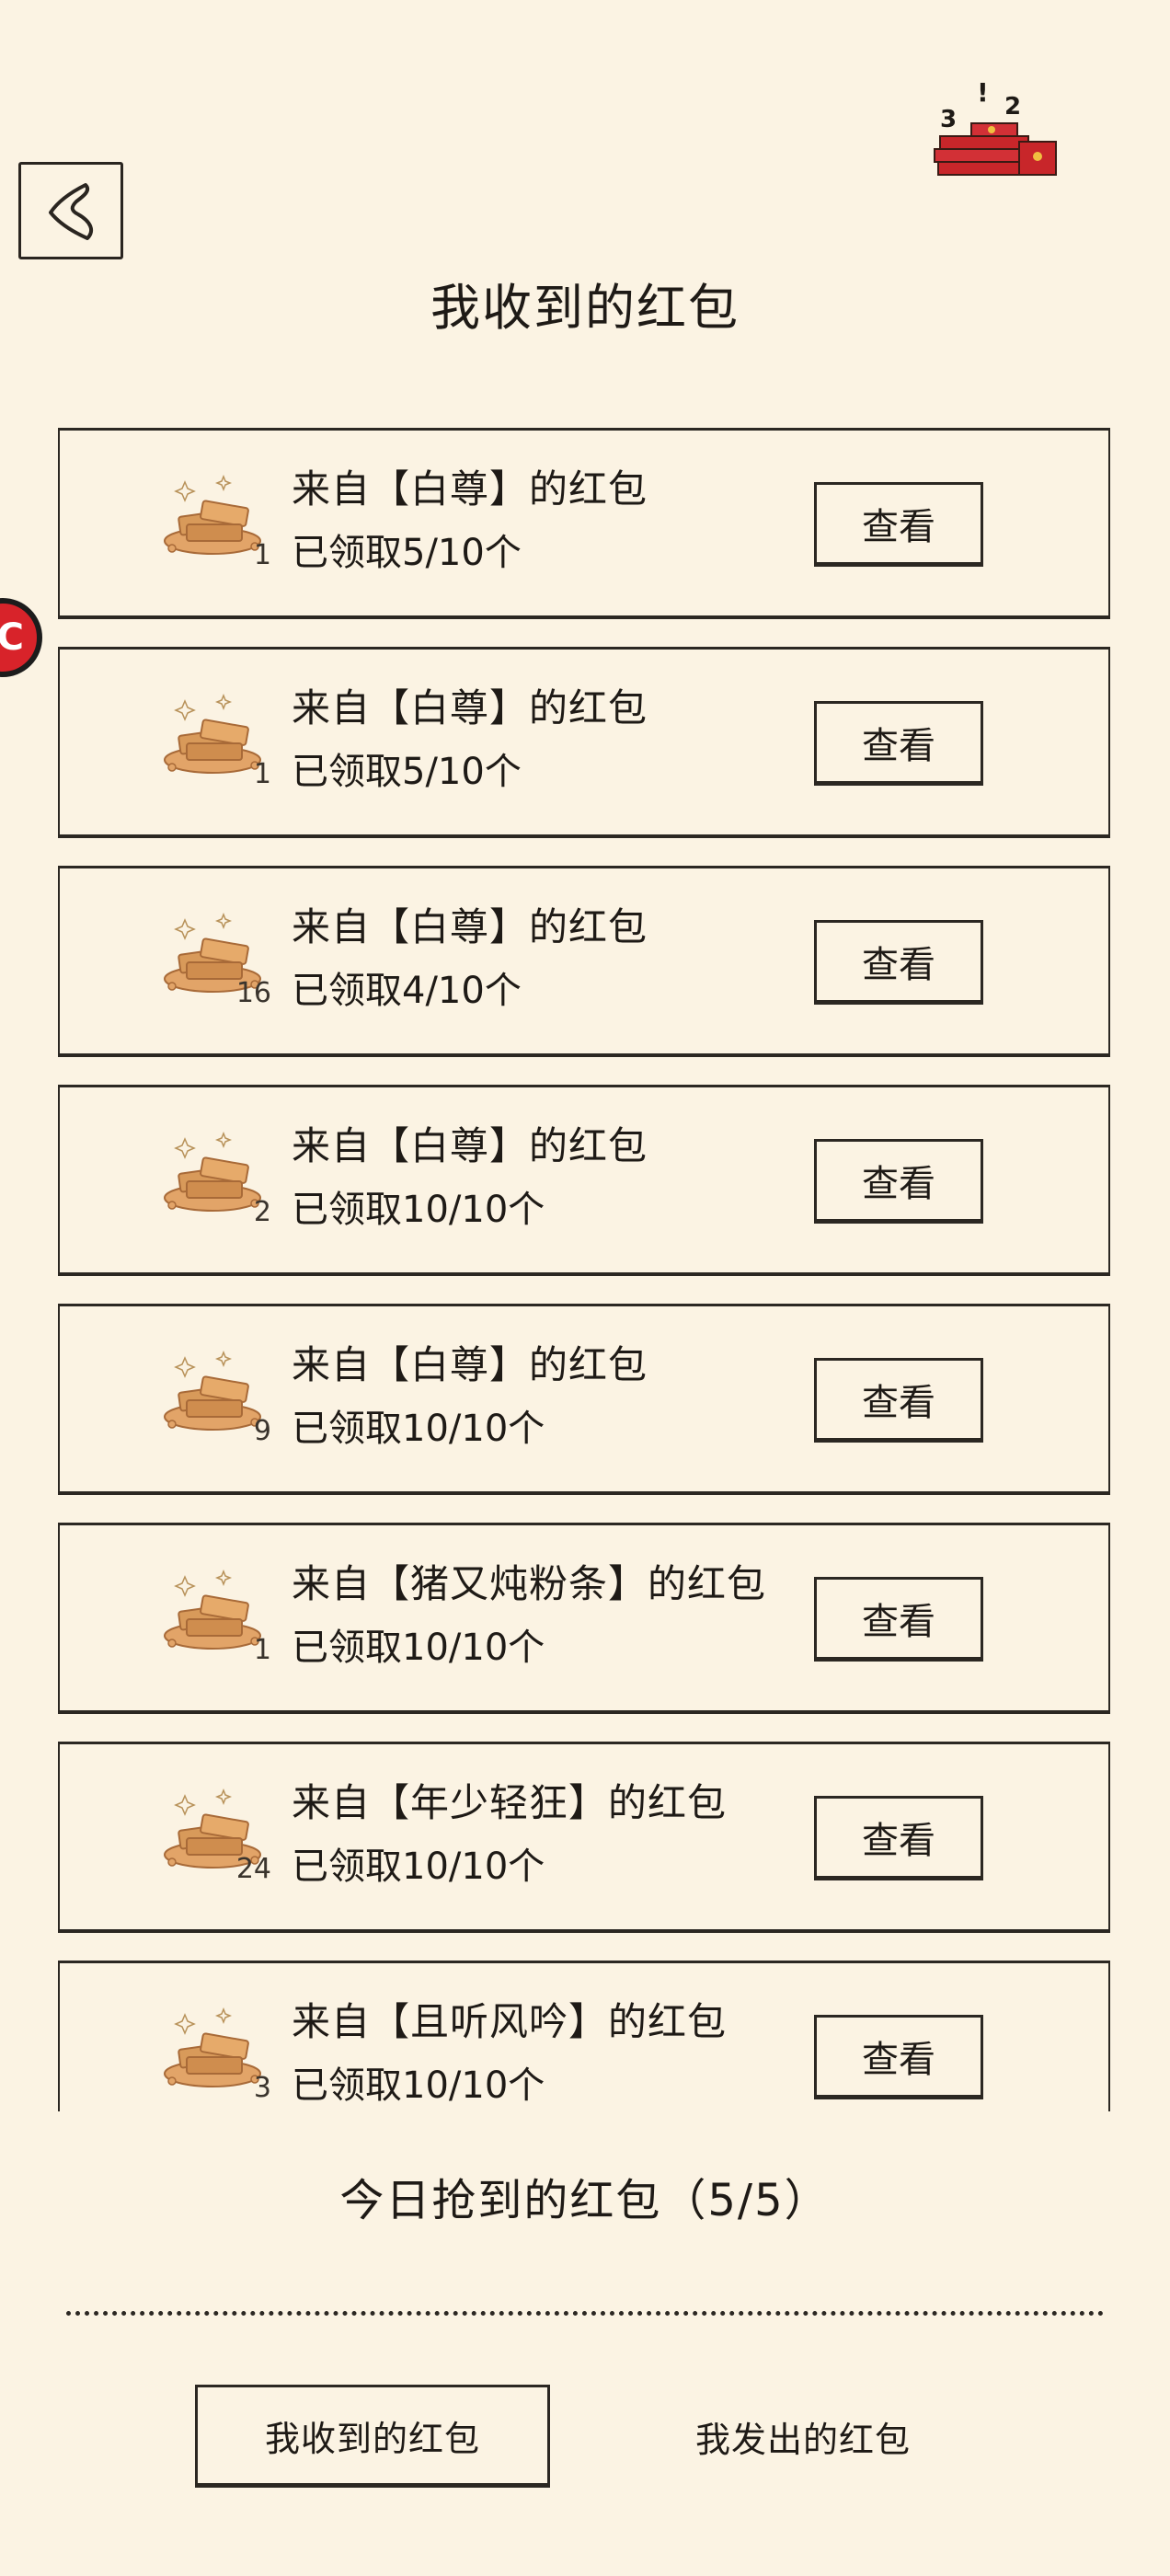  Describe the element at coordinates (529, 1583) in the screenshot. I see `envelope-sender-title: 来自【猪又炖粉条】的红包` at that location.